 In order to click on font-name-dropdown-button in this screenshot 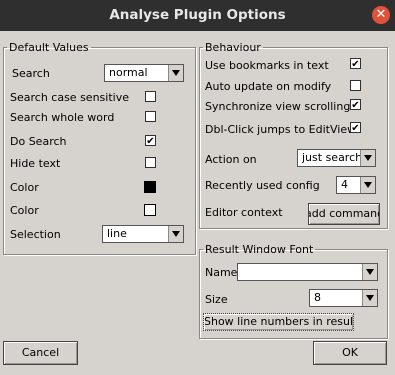, I will do `click(369, 272)`.